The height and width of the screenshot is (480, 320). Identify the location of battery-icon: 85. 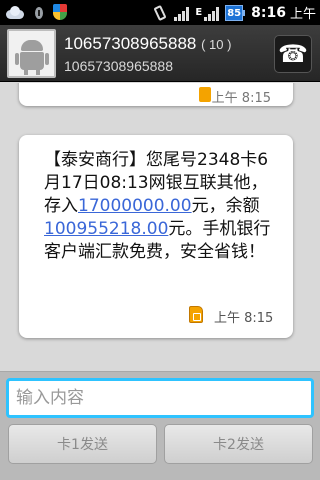
(235, 12).